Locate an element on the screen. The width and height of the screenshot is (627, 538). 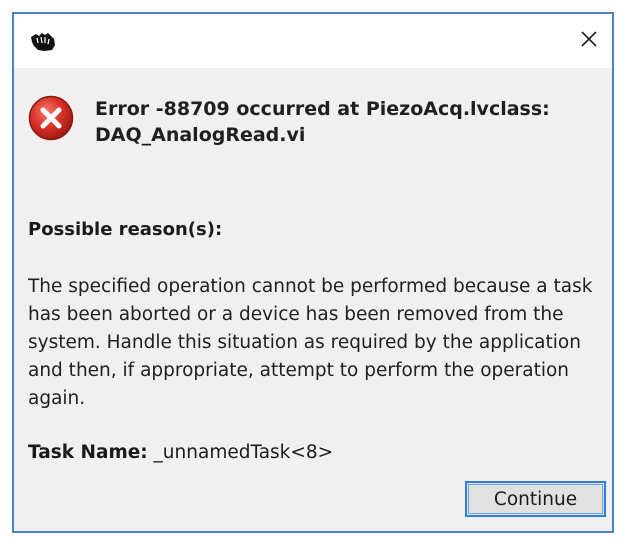
task-name-label: Task Name: is located at coordinates (88, 452).